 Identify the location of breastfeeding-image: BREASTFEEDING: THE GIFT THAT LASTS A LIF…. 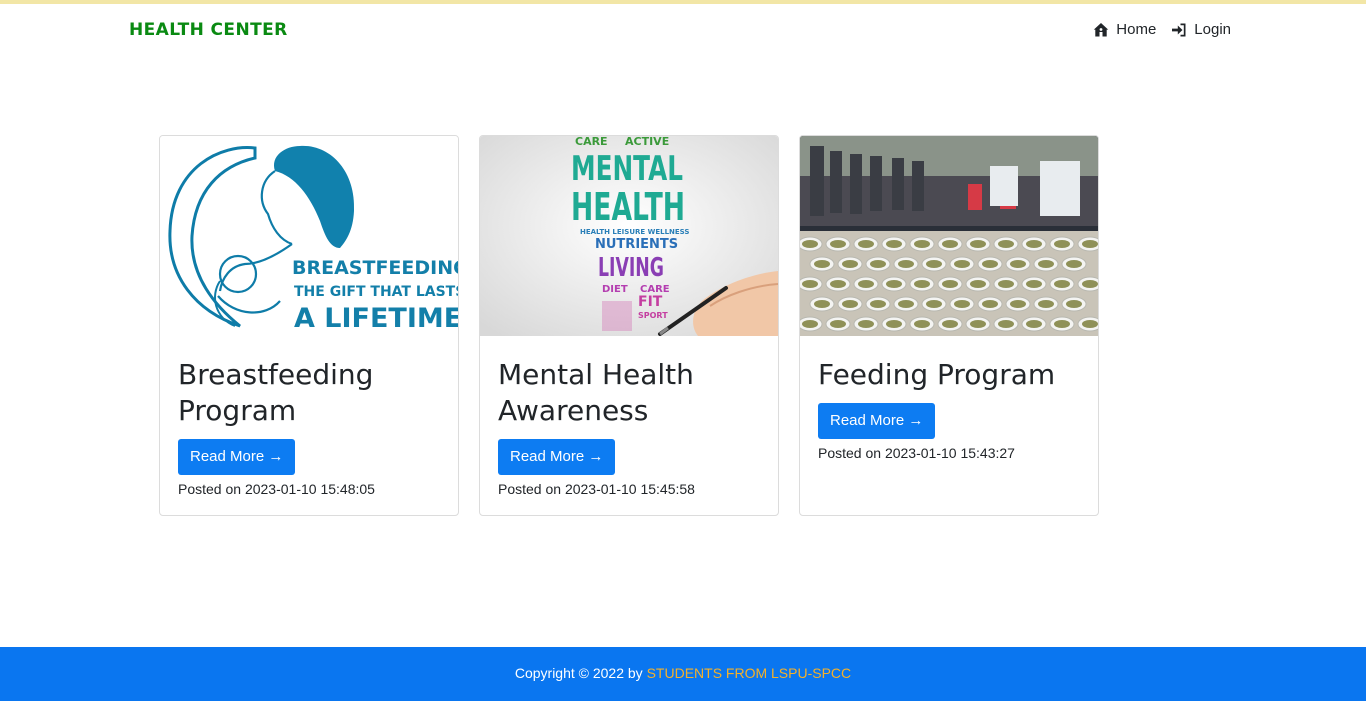
(309, 236).